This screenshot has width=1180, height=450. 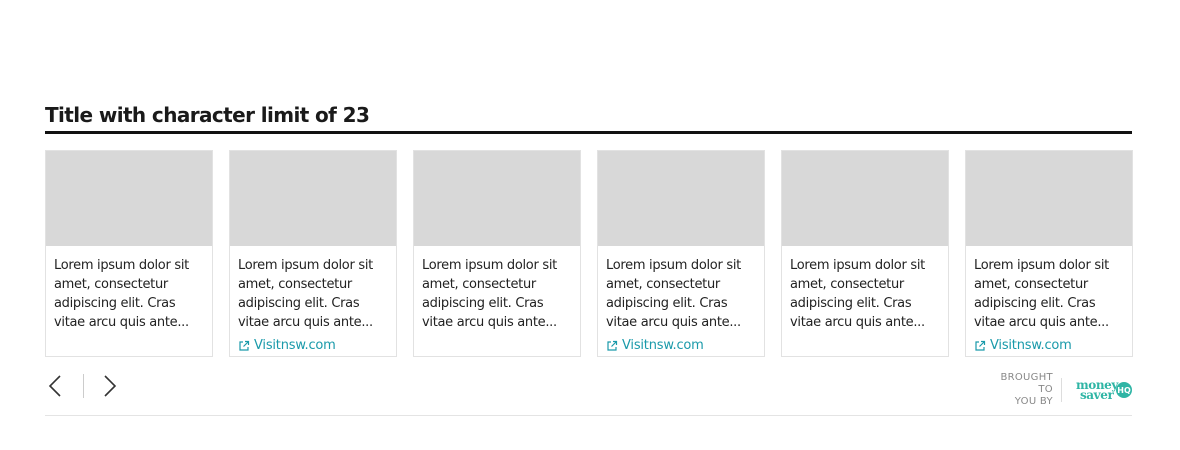 I want to click on bottom-divider, so click(x=588, y=415).